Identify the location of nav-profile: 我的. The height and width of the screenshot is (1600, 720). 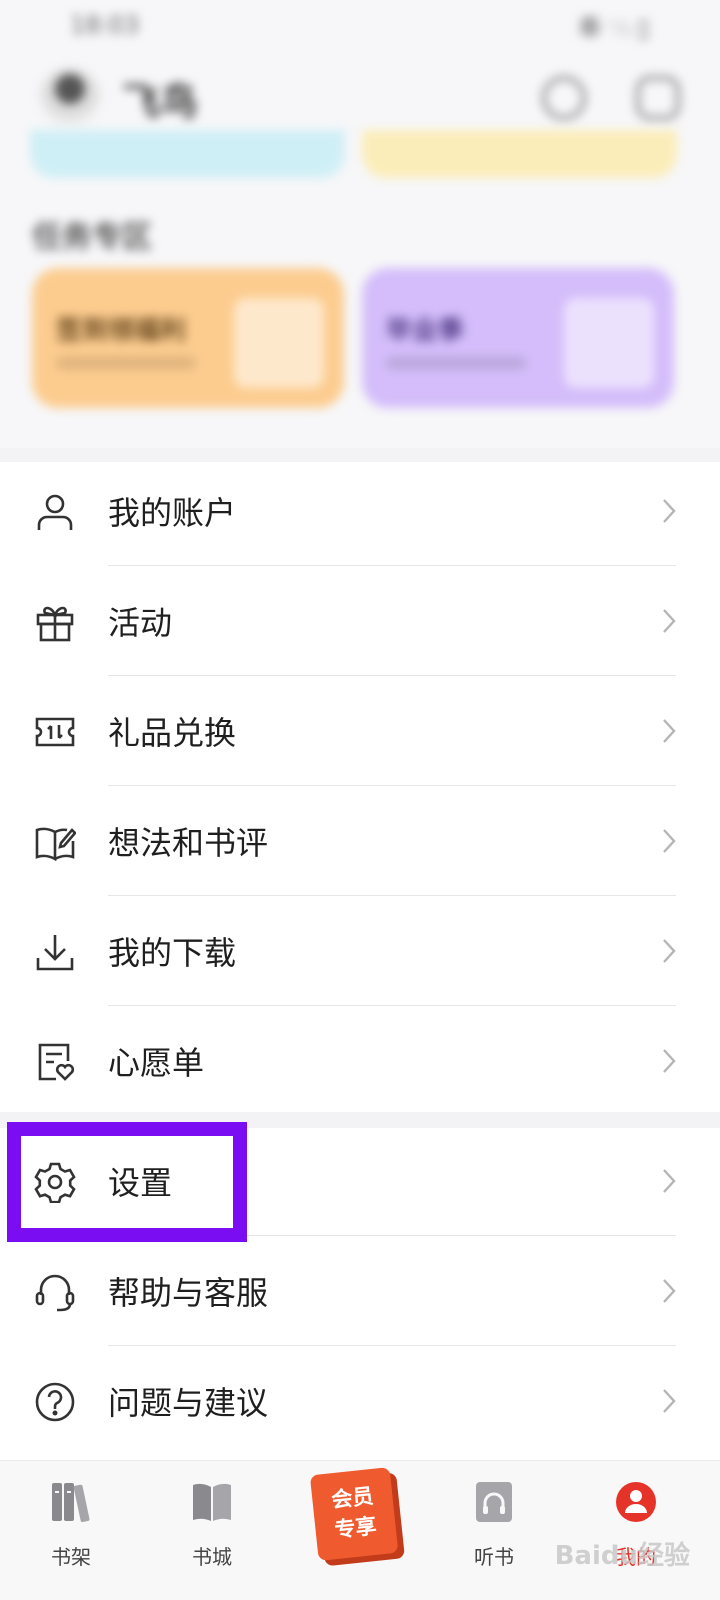
(636, 1530).